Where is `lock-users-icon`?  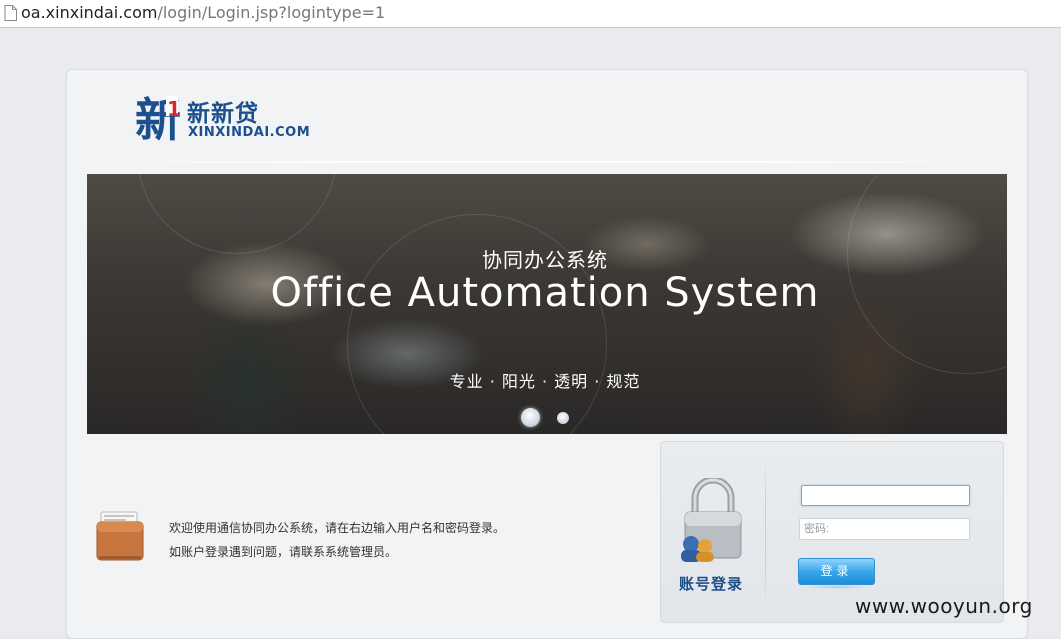
lock-users-icon is located at coordinates (711, 520).